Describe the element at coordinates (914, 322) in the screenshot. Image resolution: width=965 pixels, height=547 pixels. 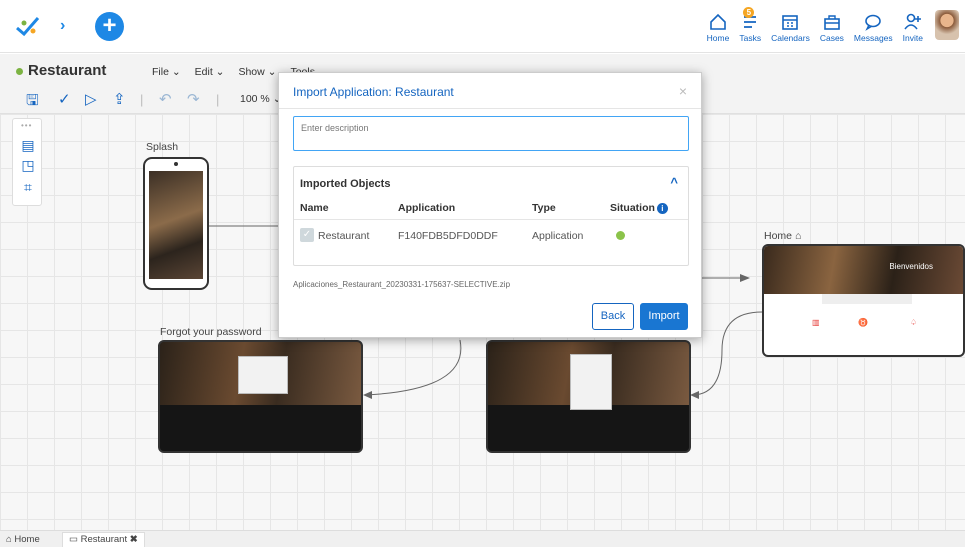
I see `cake-feature-icon: ♤` at that location.